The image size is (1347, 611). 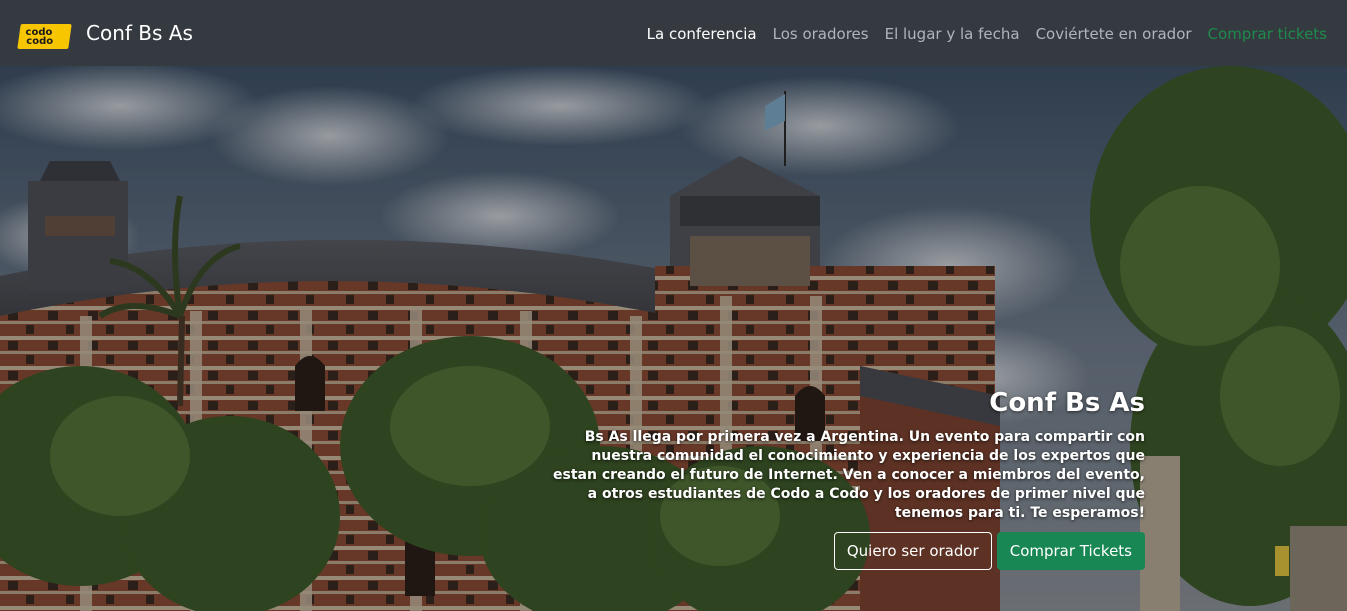 I want to click on codo-a-codo-logo: codo codo, so click(x=44, y=36).